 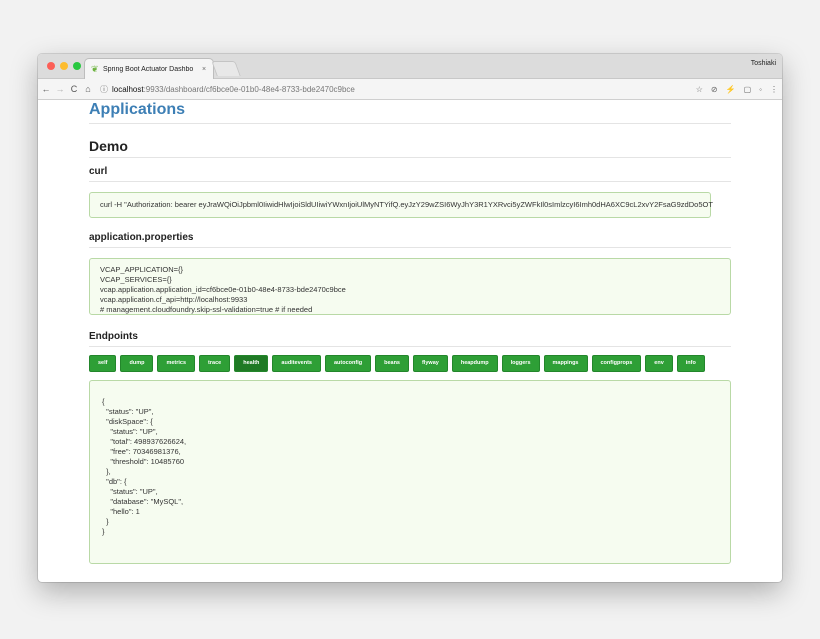 I want to click on endpoint-button-dump: dump, so click(x=137, y=363).